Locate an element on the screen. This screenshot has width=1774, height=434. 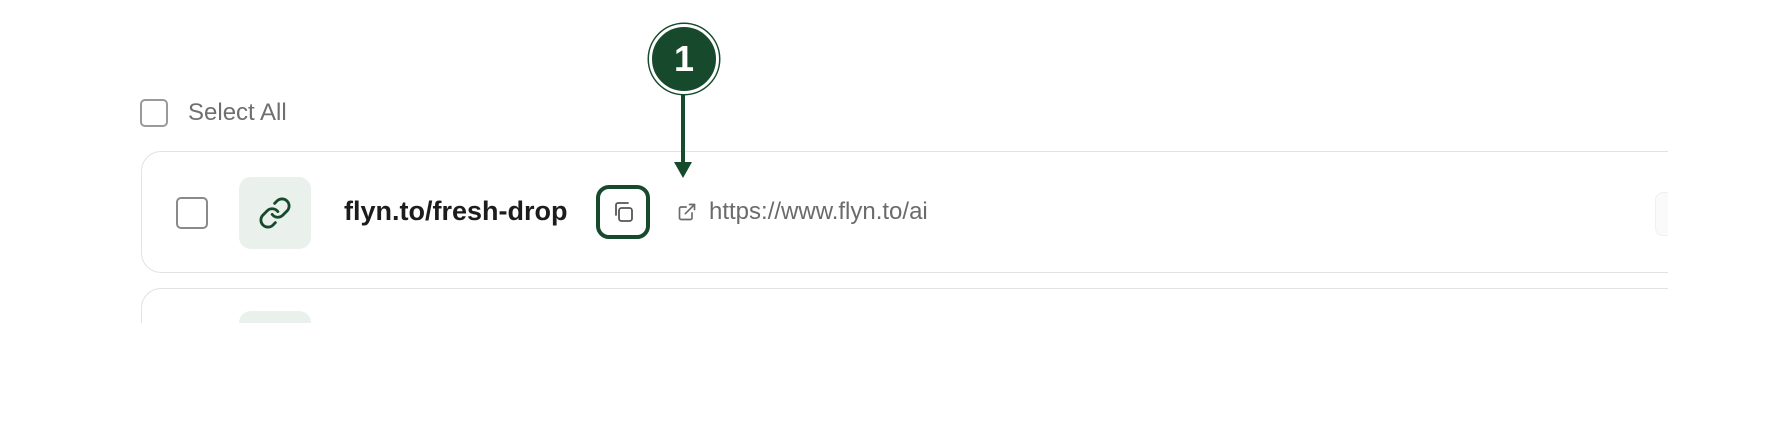
copy-icon is located at coordinates (624, 212).